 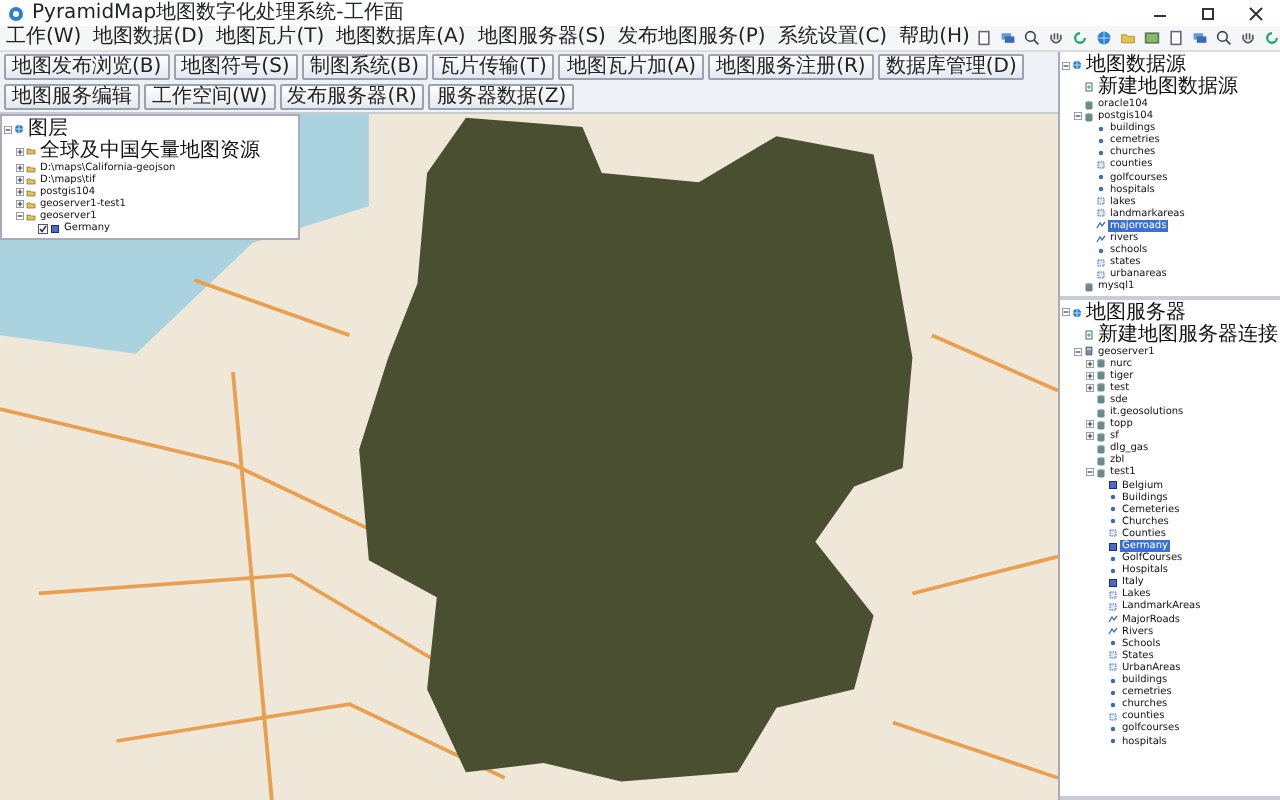 I want to click on tree-item: 地图数据源, so click(x=1136, y=65).